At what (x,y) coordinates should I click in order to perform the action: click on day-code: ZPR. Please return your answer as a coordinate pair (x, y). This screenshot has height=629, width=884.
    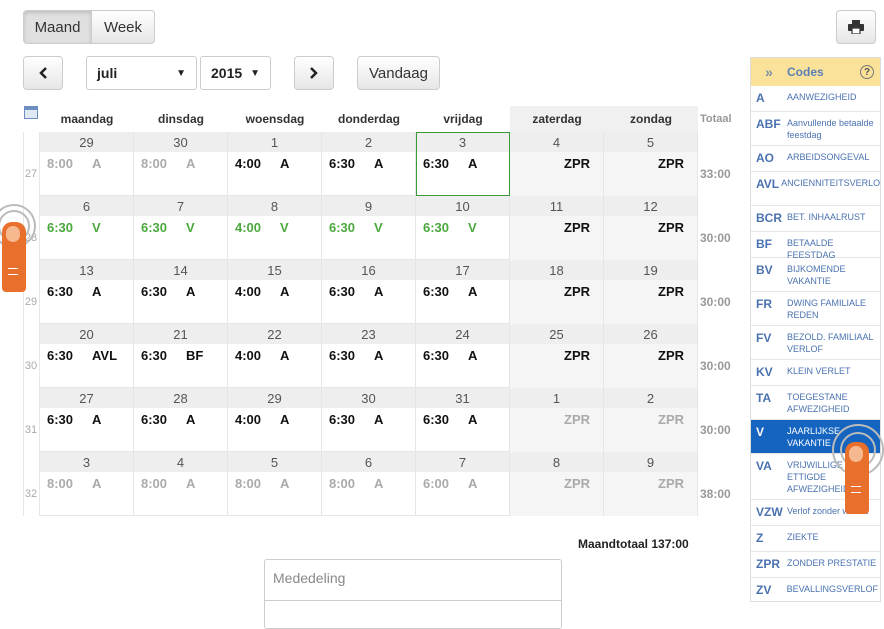
    Looking at the image, I should click on (671, 355).